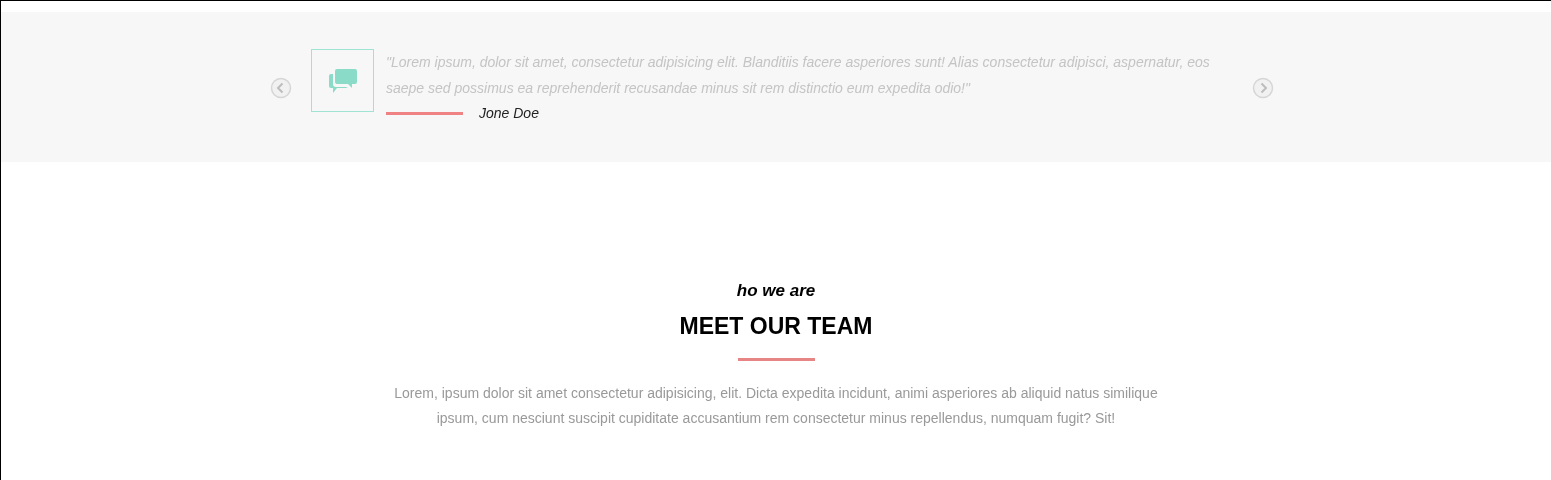  Describe the element at coordinates (776, 406) in the screenshot. I see `section-description: Lorem, ipsum dolor sit amet consectetur adipisicing, elit. Dicta expedita incidunt, animi asperiores ab aliquid natus similique ipsum, cum nesciunt suscipit cupiditate accusantium rem consectetur minus repellendus, numquam fugit? Sit!` at that location.